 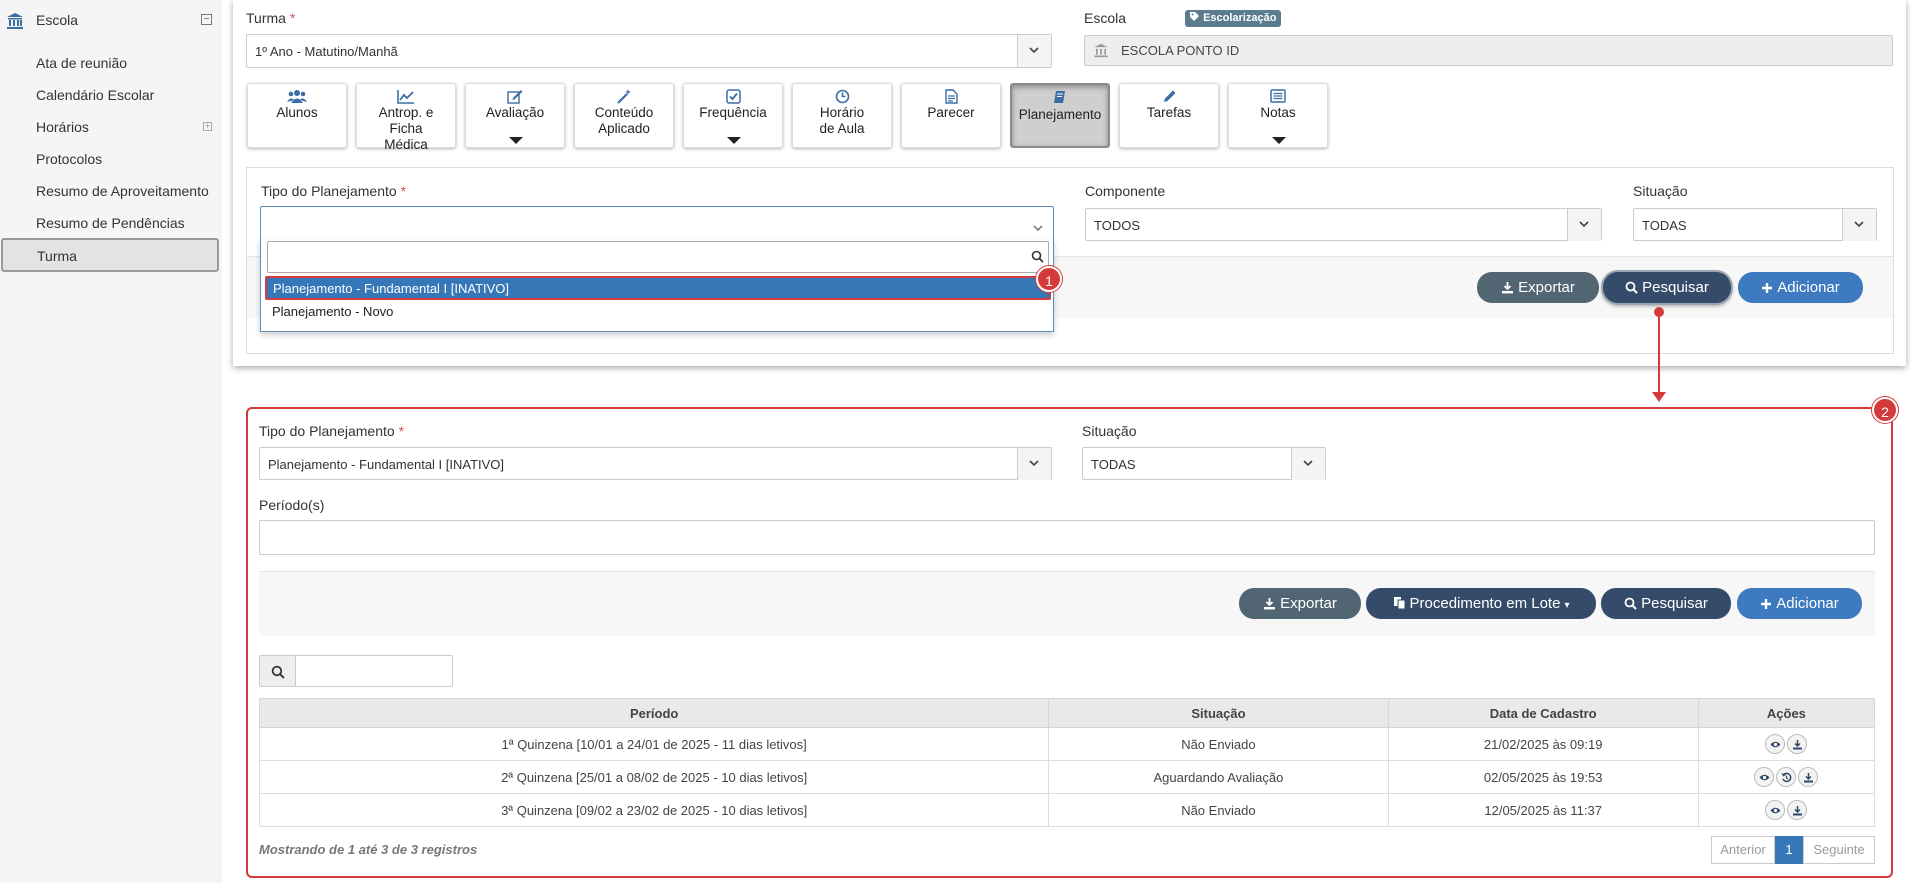 What do you see at coordinates (95, 95) in the screenshot?
I see `sidebar-item-calendario: Calendário Escolar` at bounding box center [95, 95].